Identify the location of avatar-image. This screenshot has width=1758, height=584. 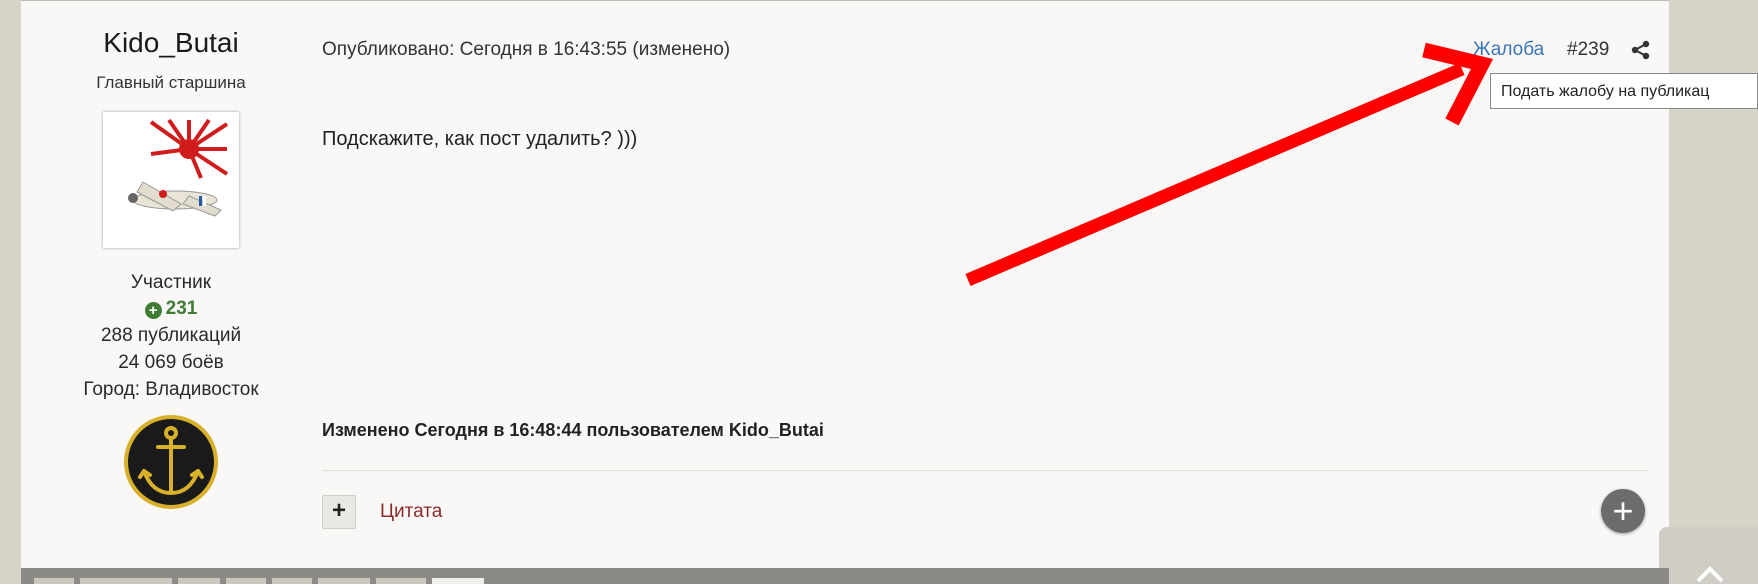
(171, 180).